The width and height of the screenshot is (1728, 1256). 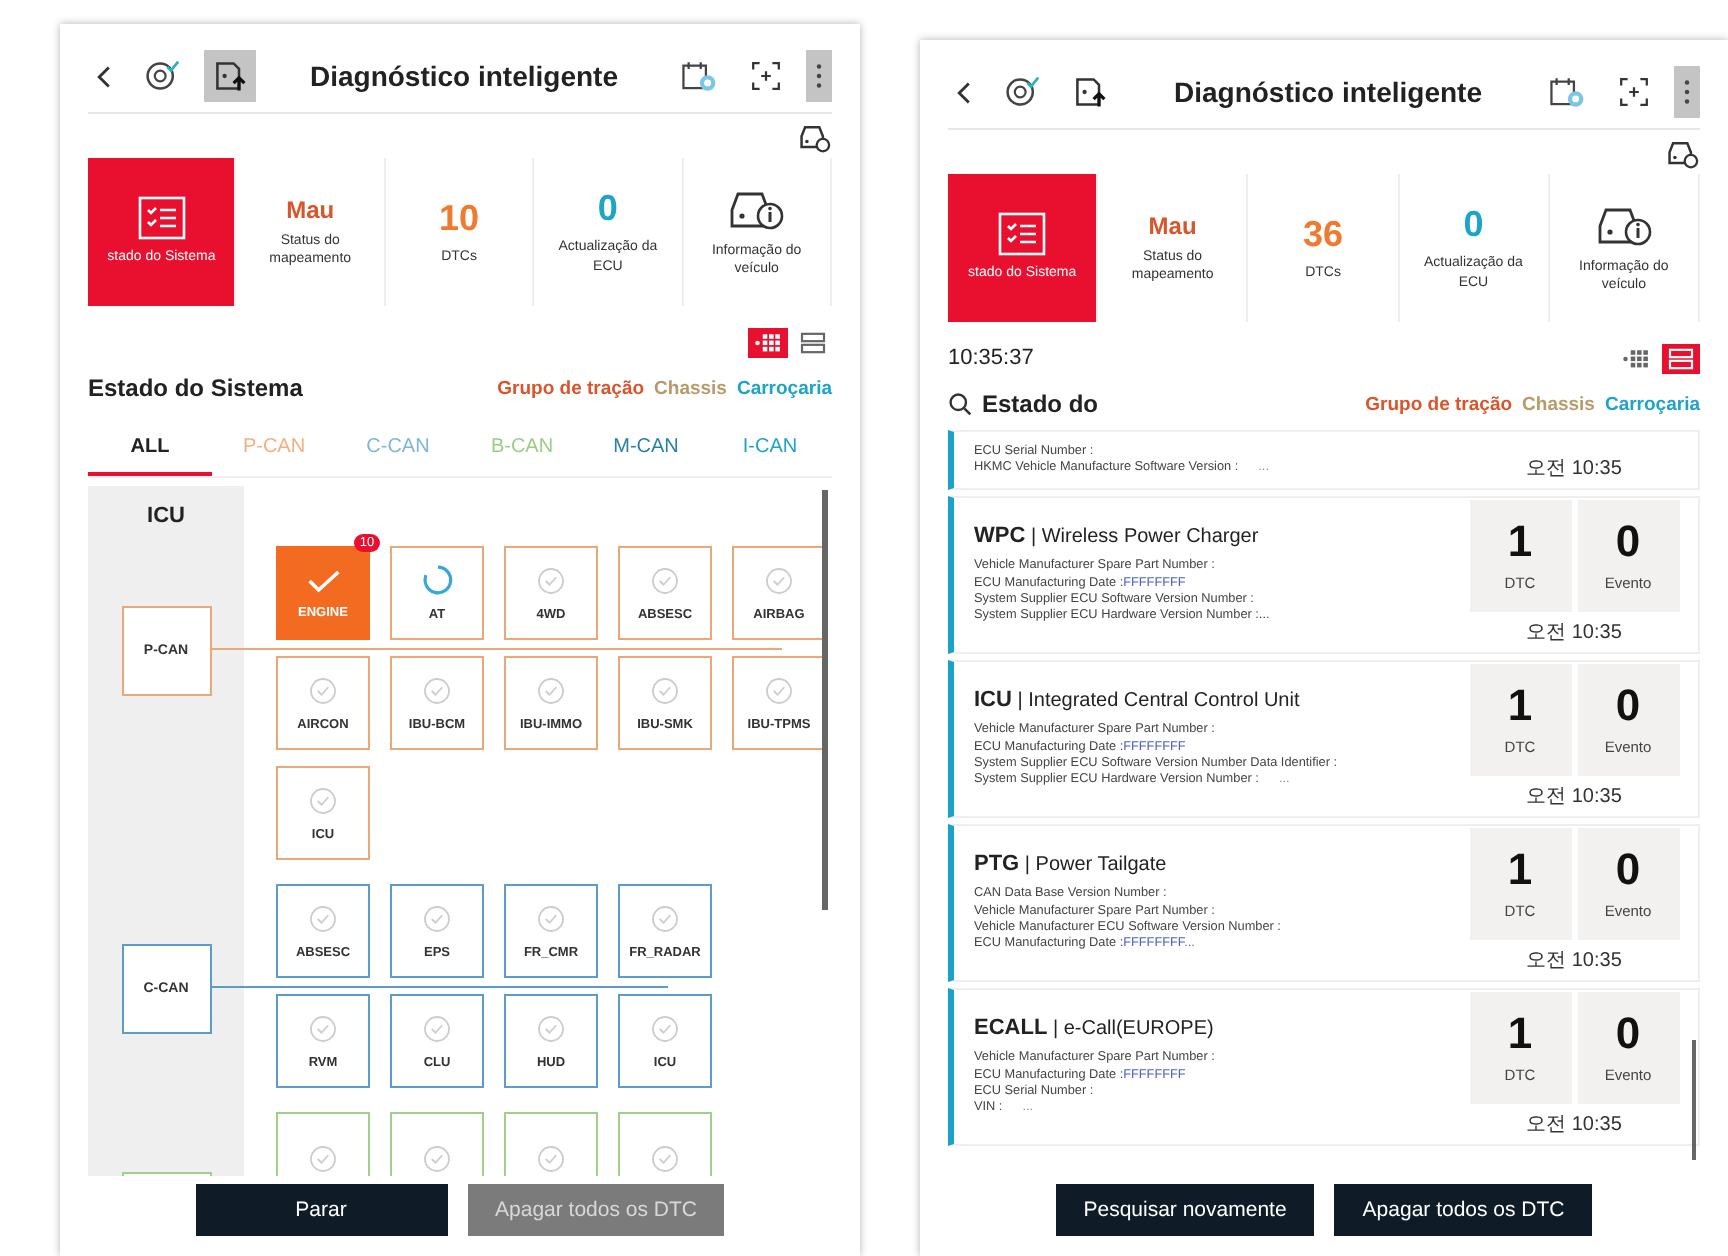 What do you see at coordinates (1095, 1028) in the screenshot?
I see `ecu-title: ECALL | e-Call(EUROPE)` at bounding box center [1095, 1028].